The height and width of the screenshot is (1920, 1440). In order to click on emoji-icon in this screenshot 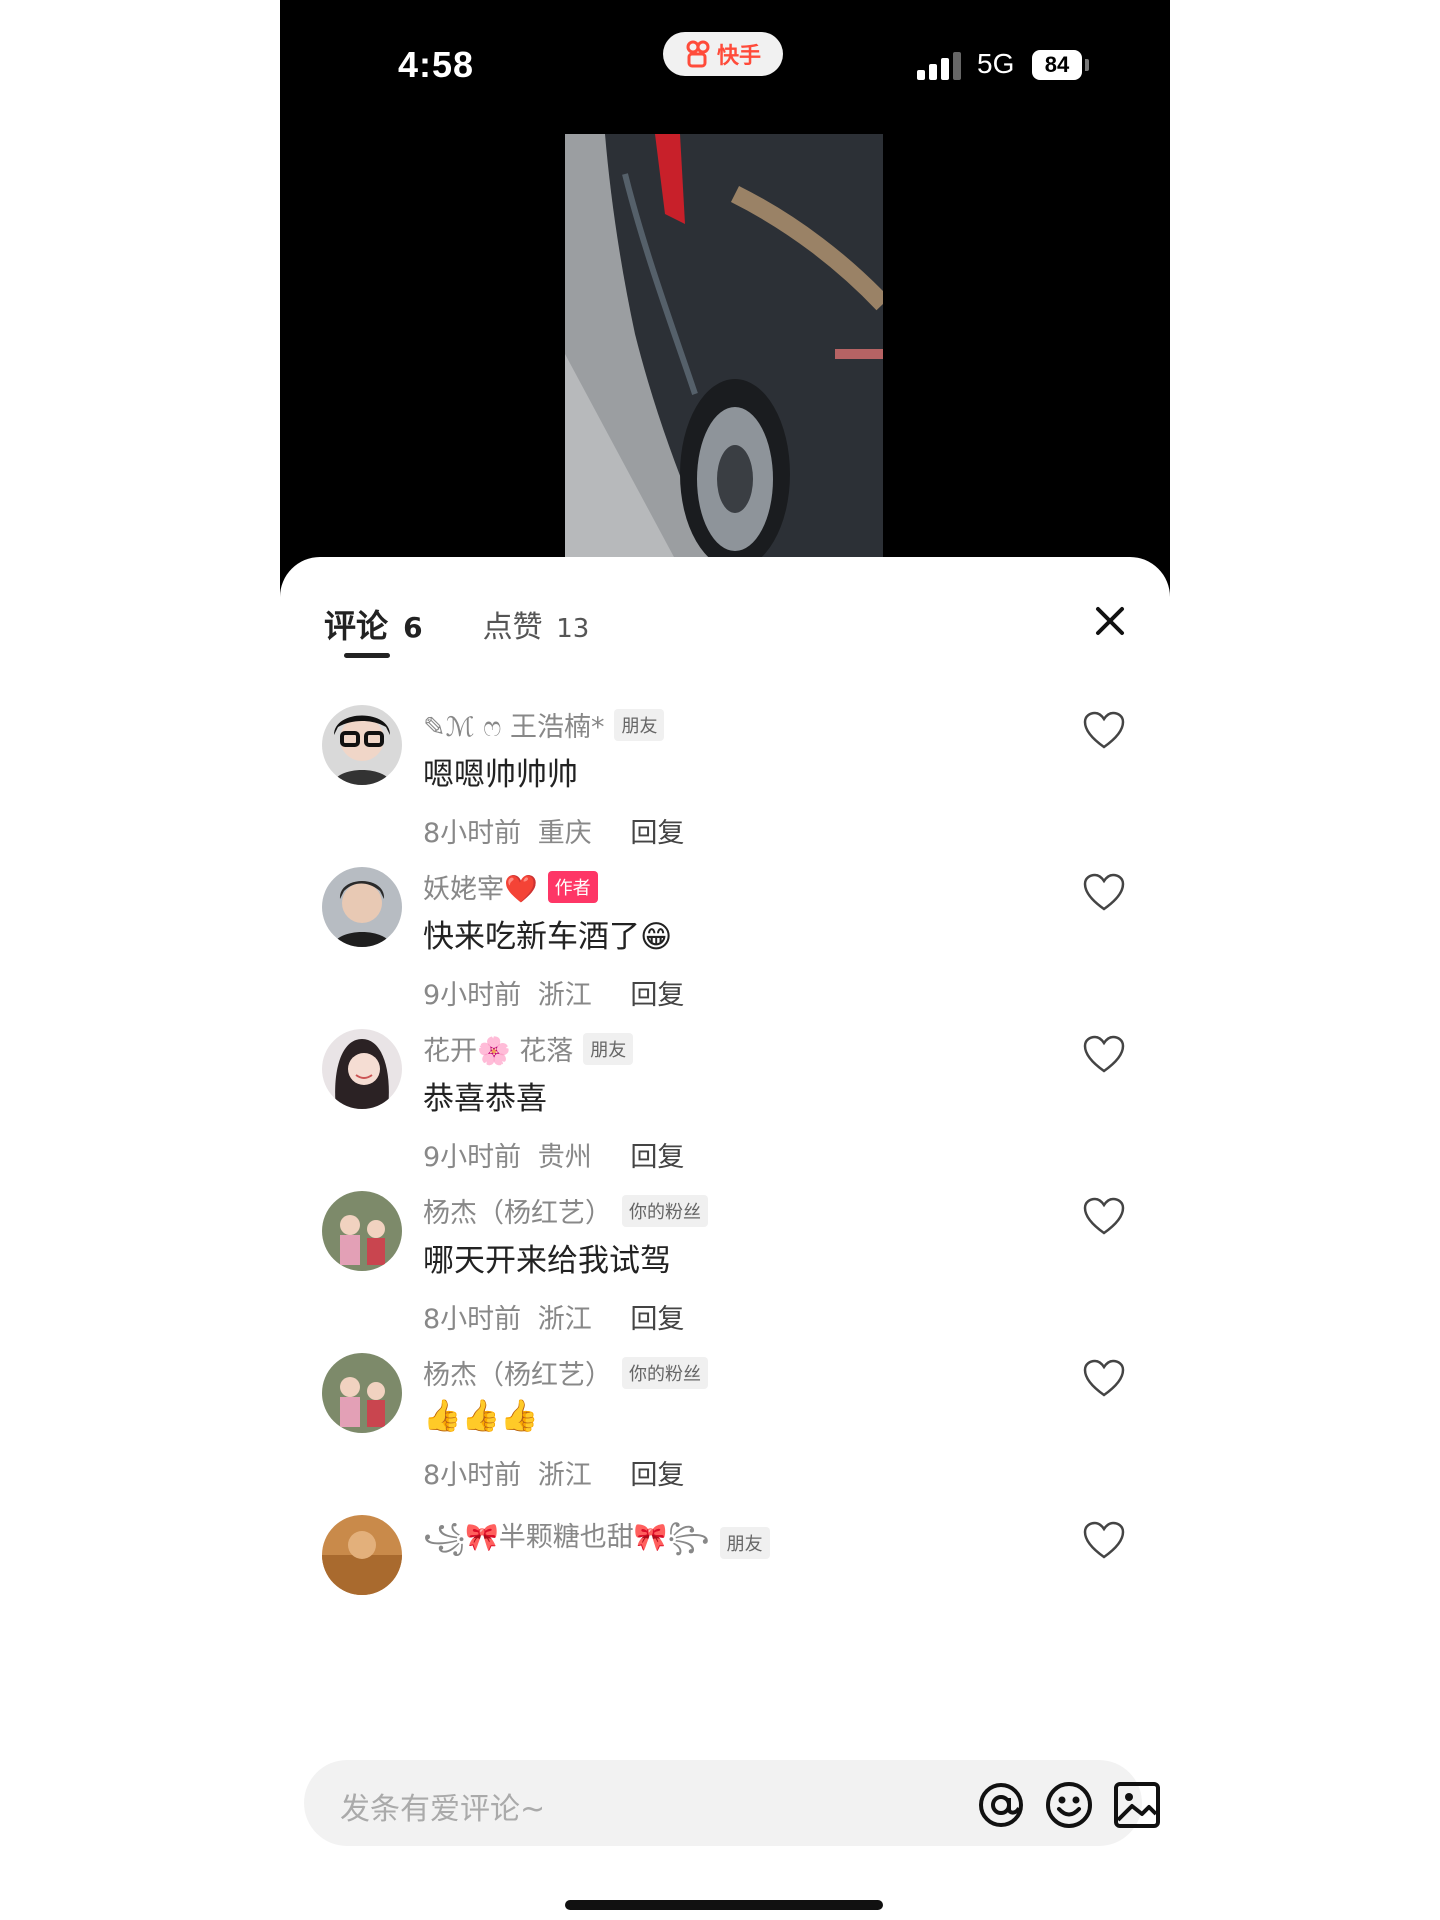, I will do `click(1069, 1805)`.